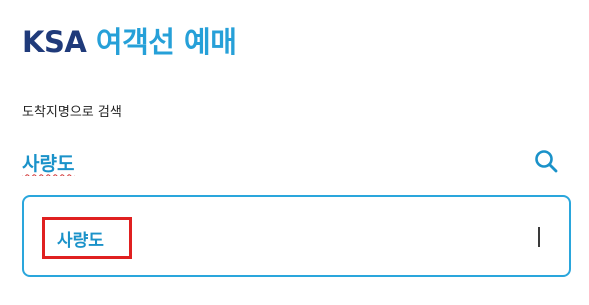  Describe the element at coordinates (272, 162) in the screenshot. I see `destination-search-input` at that location.